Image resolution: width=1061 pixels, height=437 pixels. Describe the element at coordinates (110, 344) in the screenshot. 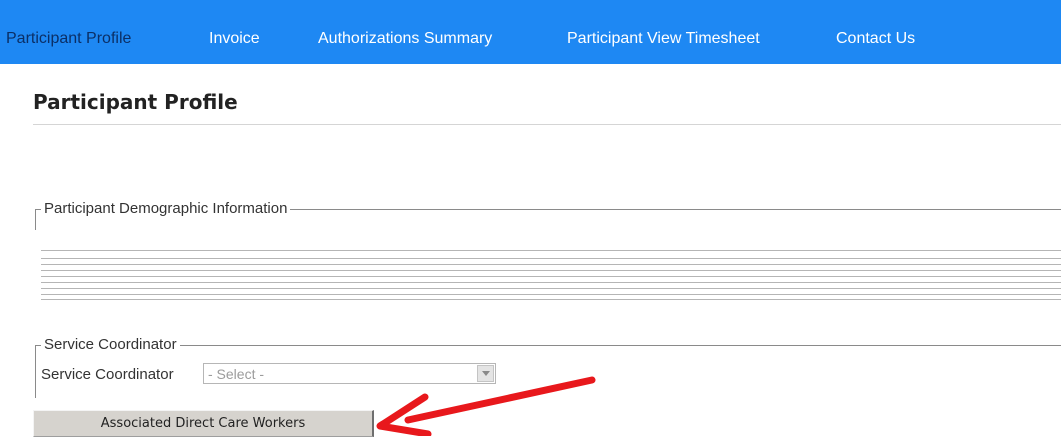

I see `service-coordinator-legend: Service Coordinator` at that location.